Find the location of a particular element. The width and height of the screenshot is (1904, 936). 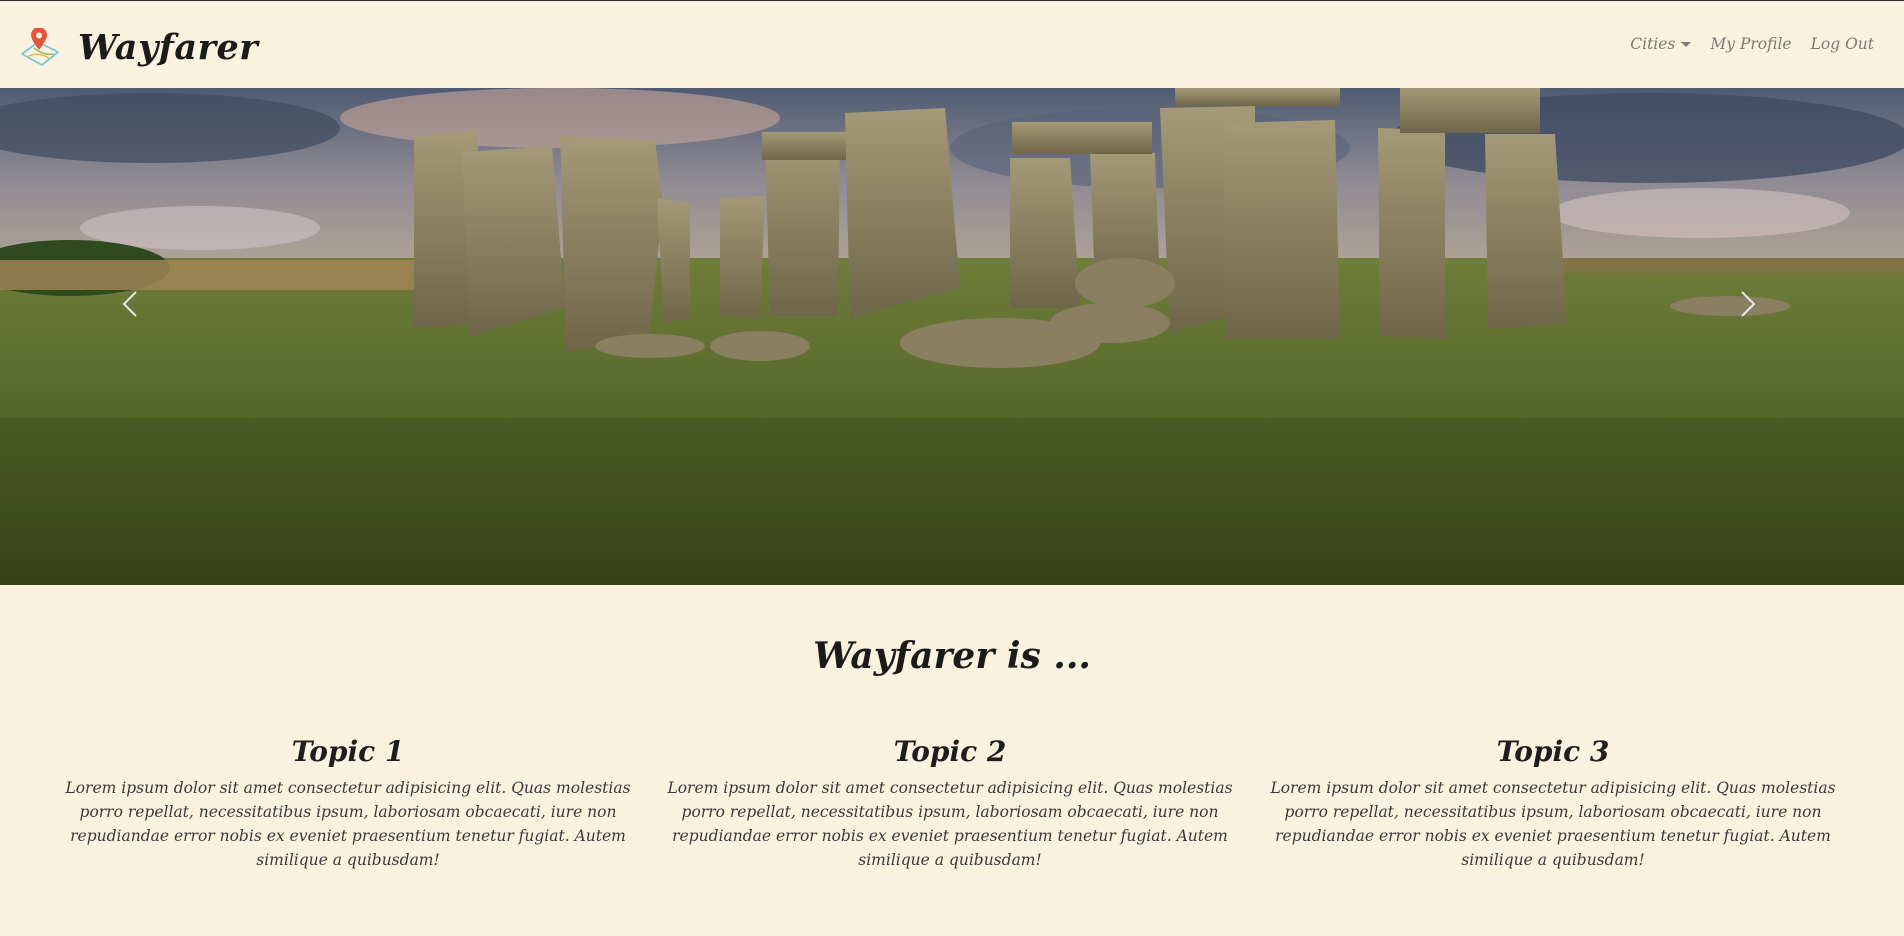

my-profile-link: My Profile is located at coordinates (1750, 44).